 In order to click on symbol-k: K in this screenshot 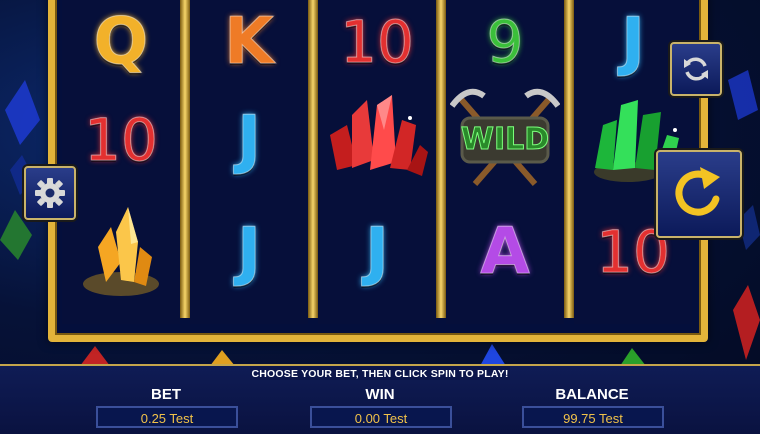, I will do `click(249, 48)`.